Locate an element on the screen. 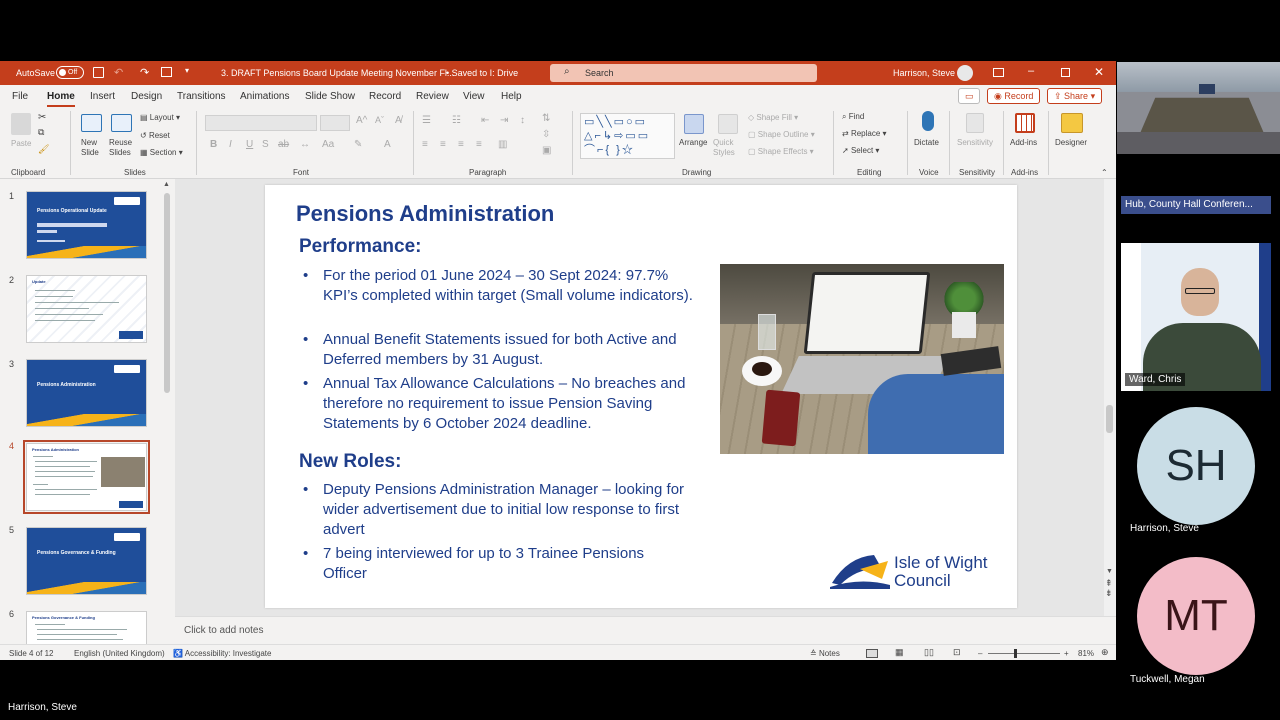  tab-review: Review is located at coordinates (432, 96).